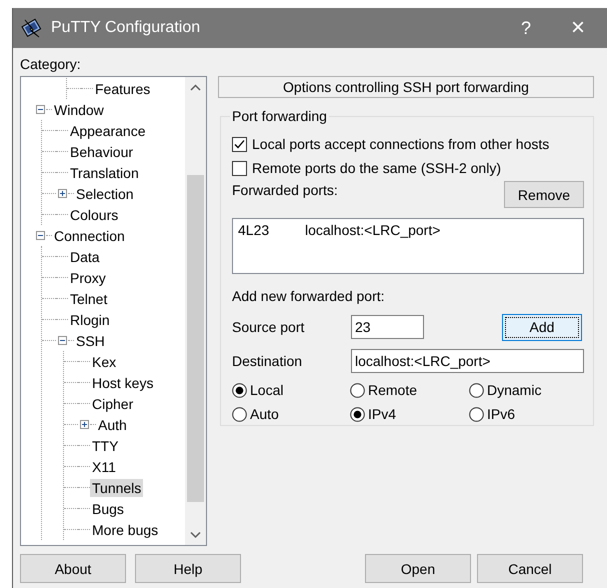  What do you see at coordinates (372, 230) in the screenshot?
I see `port-destination: localhost:<LRC_port>` at bounding box center [372, 230].